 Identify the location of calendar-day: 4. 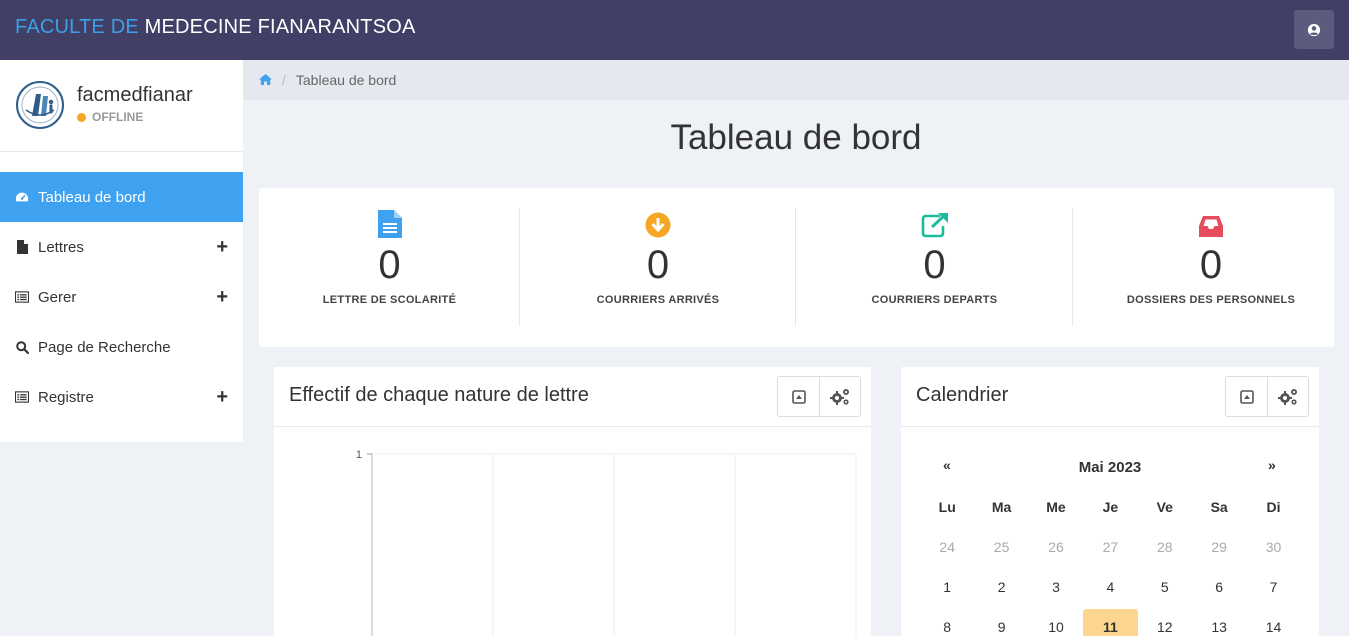
(1110, 586).